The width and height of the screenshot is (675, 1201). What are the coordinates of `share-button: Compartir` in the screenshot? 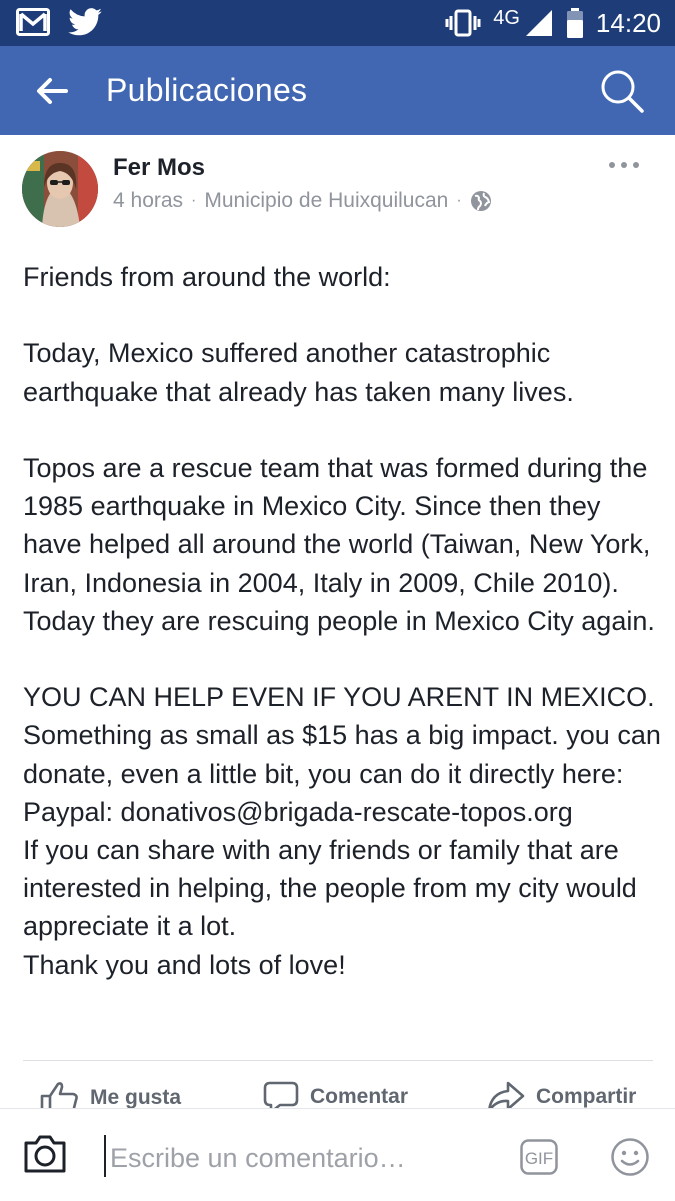 It's located at (561, 1095).